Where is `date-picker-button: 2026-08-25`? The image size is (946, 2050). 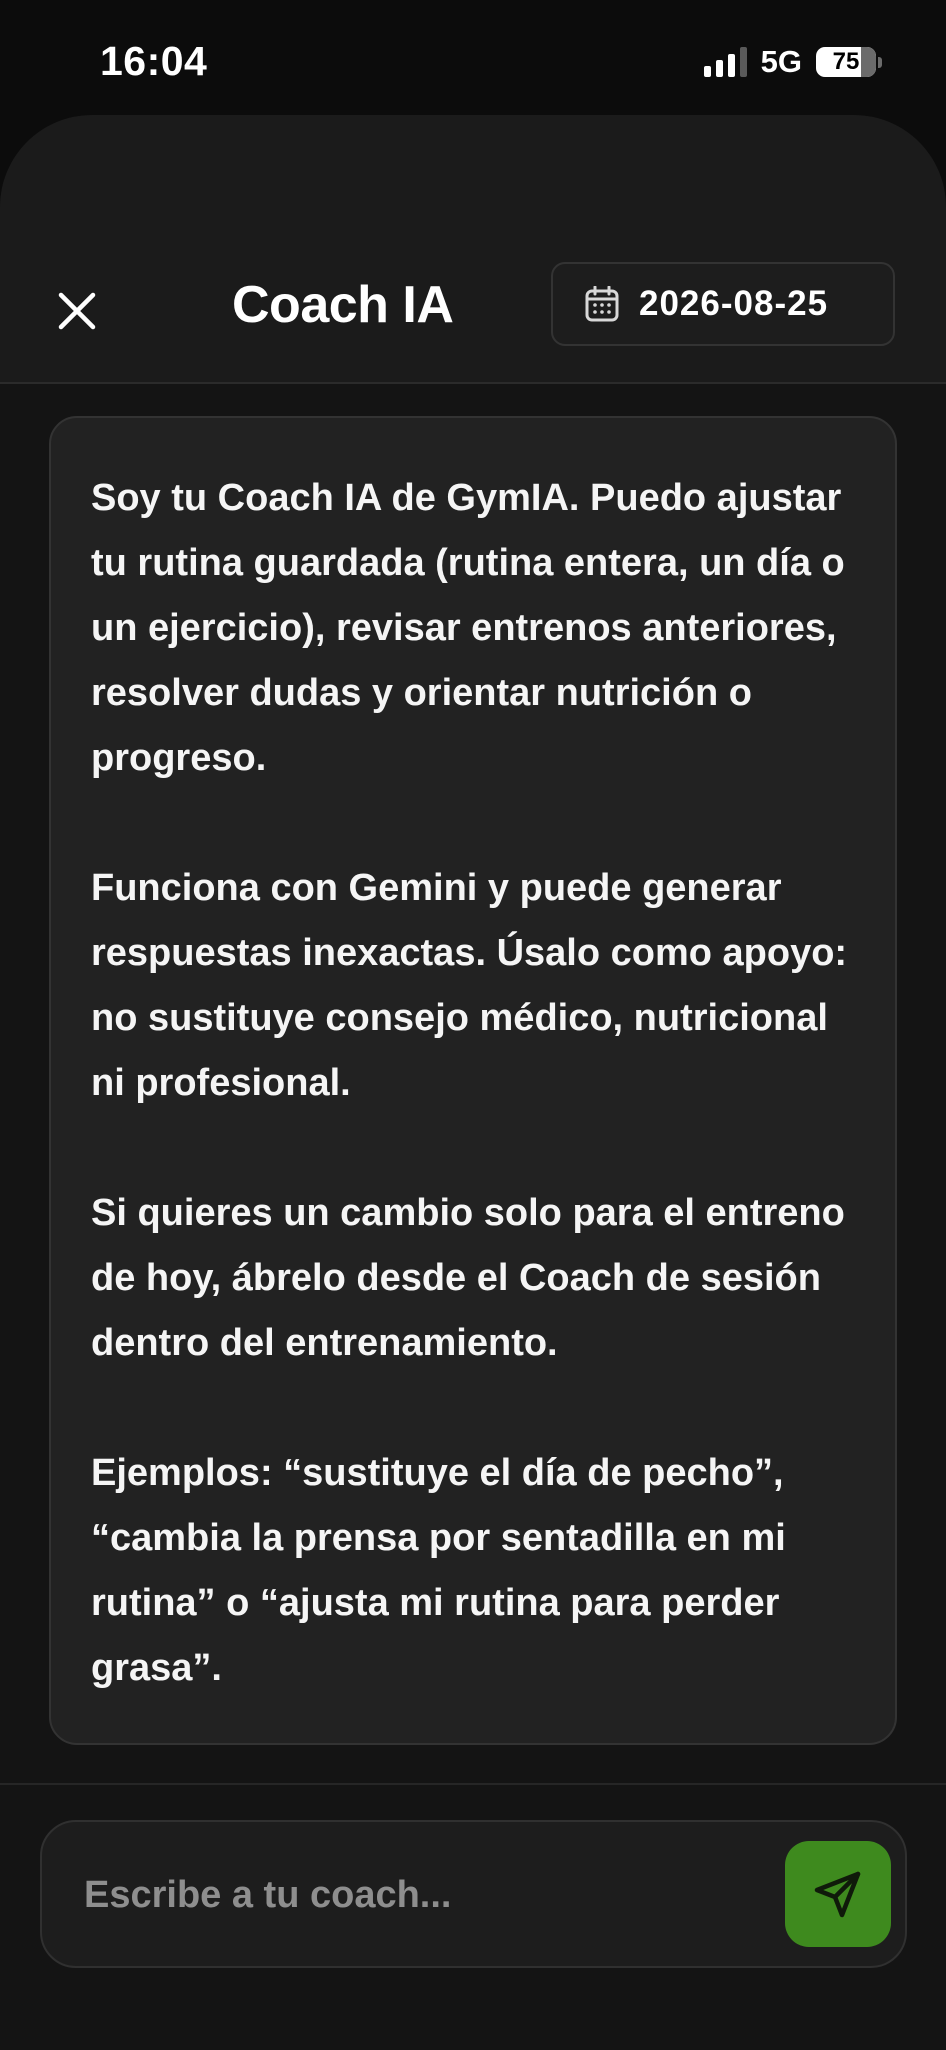 date-picker-button: 2026-08-25 is located at coordinates (723, 304).